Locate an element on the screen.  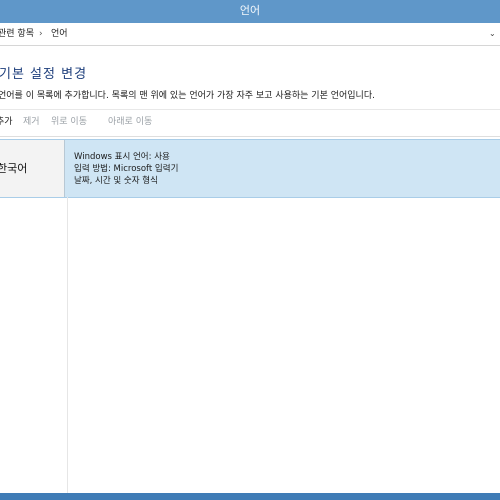
language-detail-display: Windows 표시 언어: 사용 is located at coordinates (122, 157).